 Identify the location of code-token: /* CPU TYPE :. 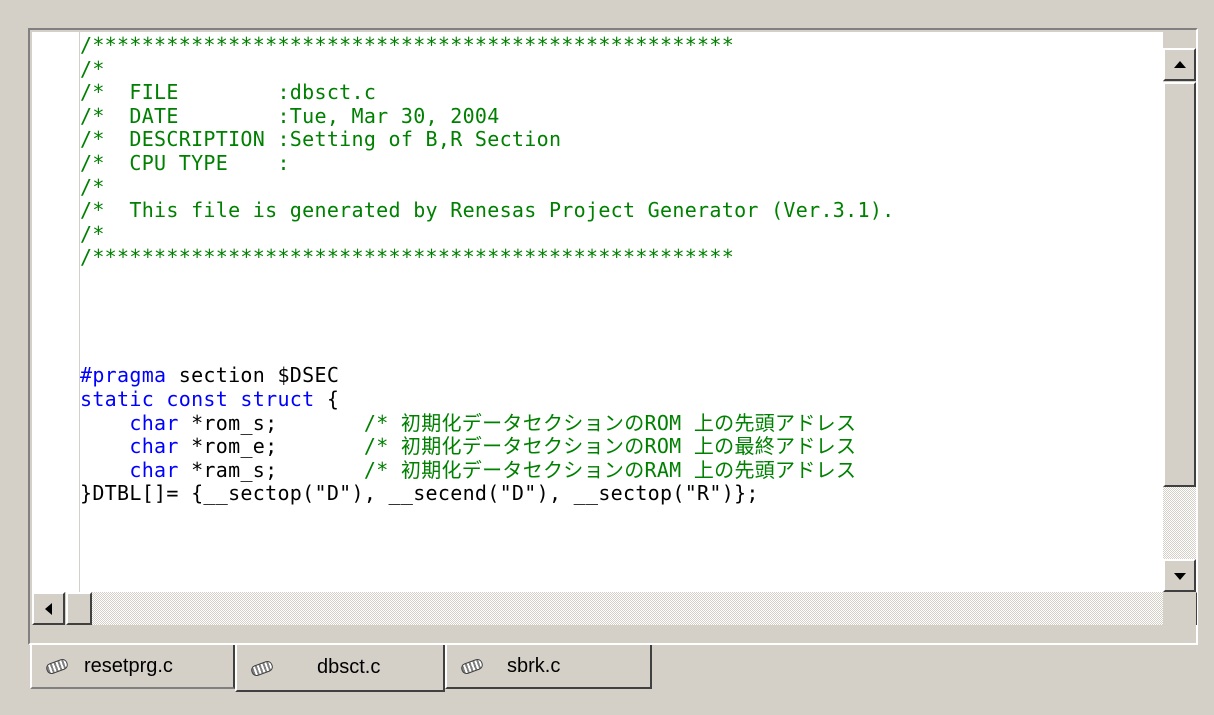
(185, 162).